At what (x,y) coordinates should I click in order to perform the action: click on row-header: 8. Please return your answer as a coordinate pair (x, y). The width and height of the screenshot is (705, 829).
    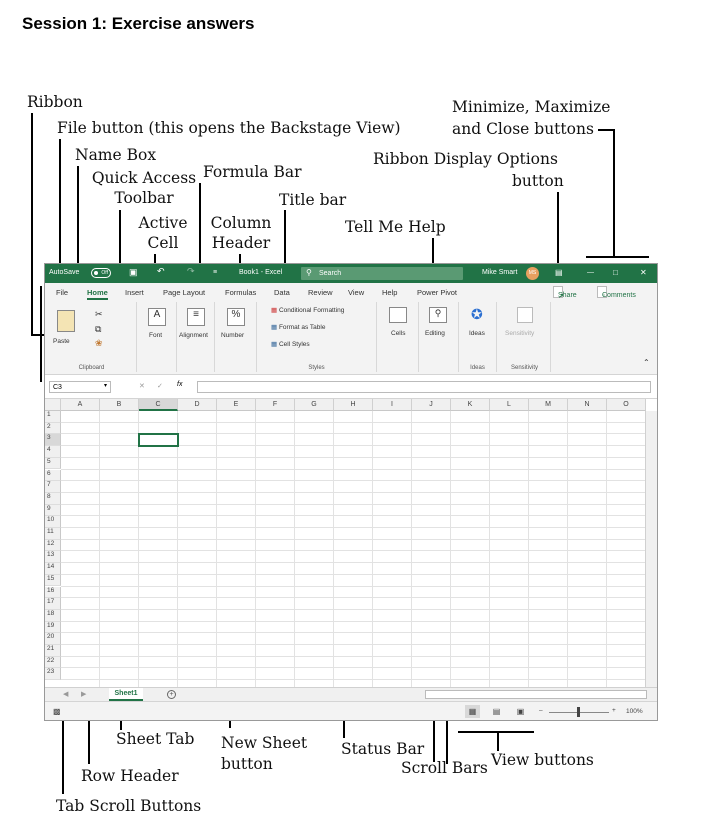
    Looking at the image, I should click on (53, 498).